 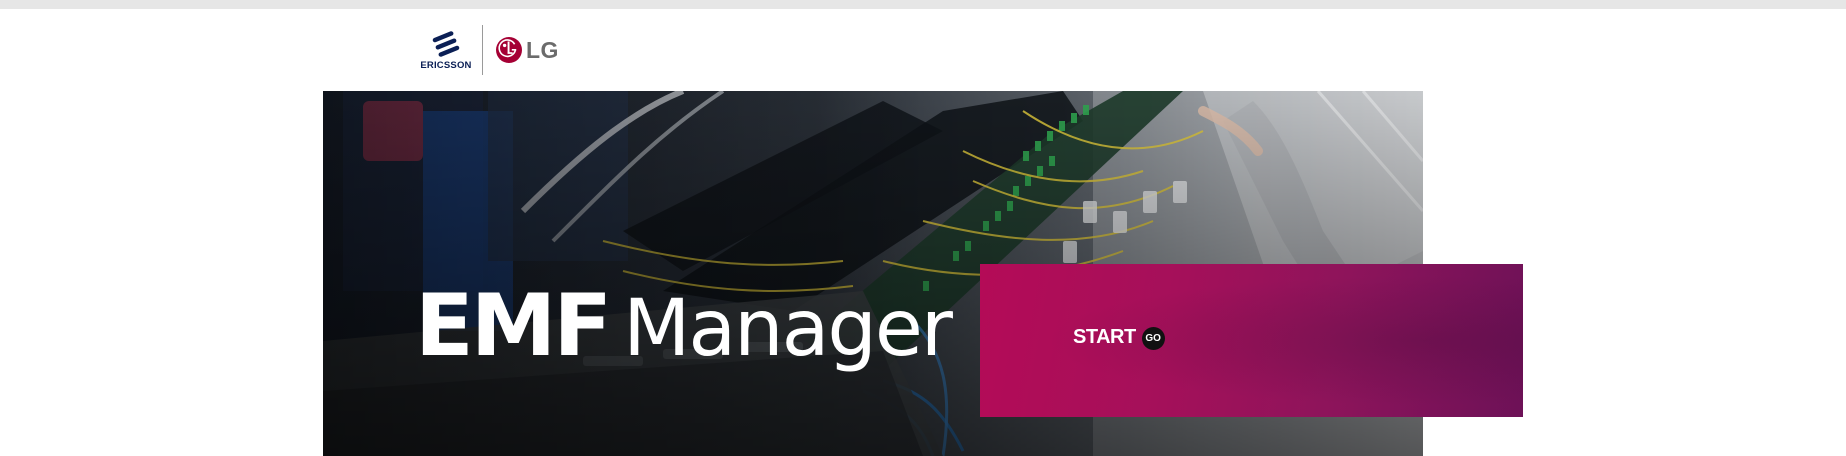 I want to click on top-strip, so click(x=923, y=4).